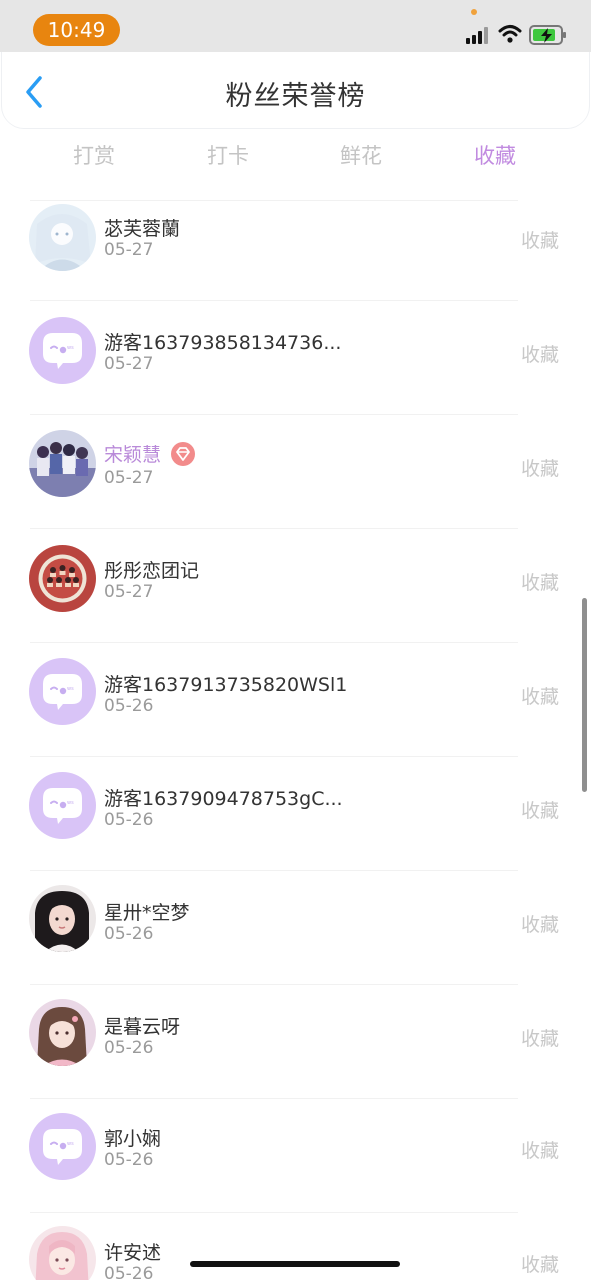 This screenshot has width=591, height=1280. What do you see at coordinates (76, 30) in the screenshot?
I see `status-time: 10:49` at bounding box center [76, 30].